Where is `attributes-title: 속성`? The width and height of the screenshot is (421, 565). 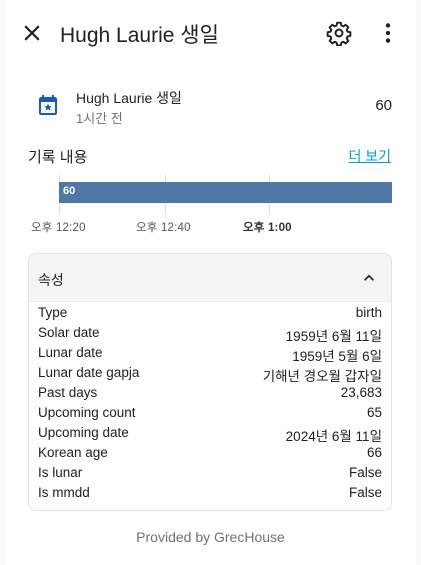 attributes-title: 속성 is located at coordinates (51, 280).